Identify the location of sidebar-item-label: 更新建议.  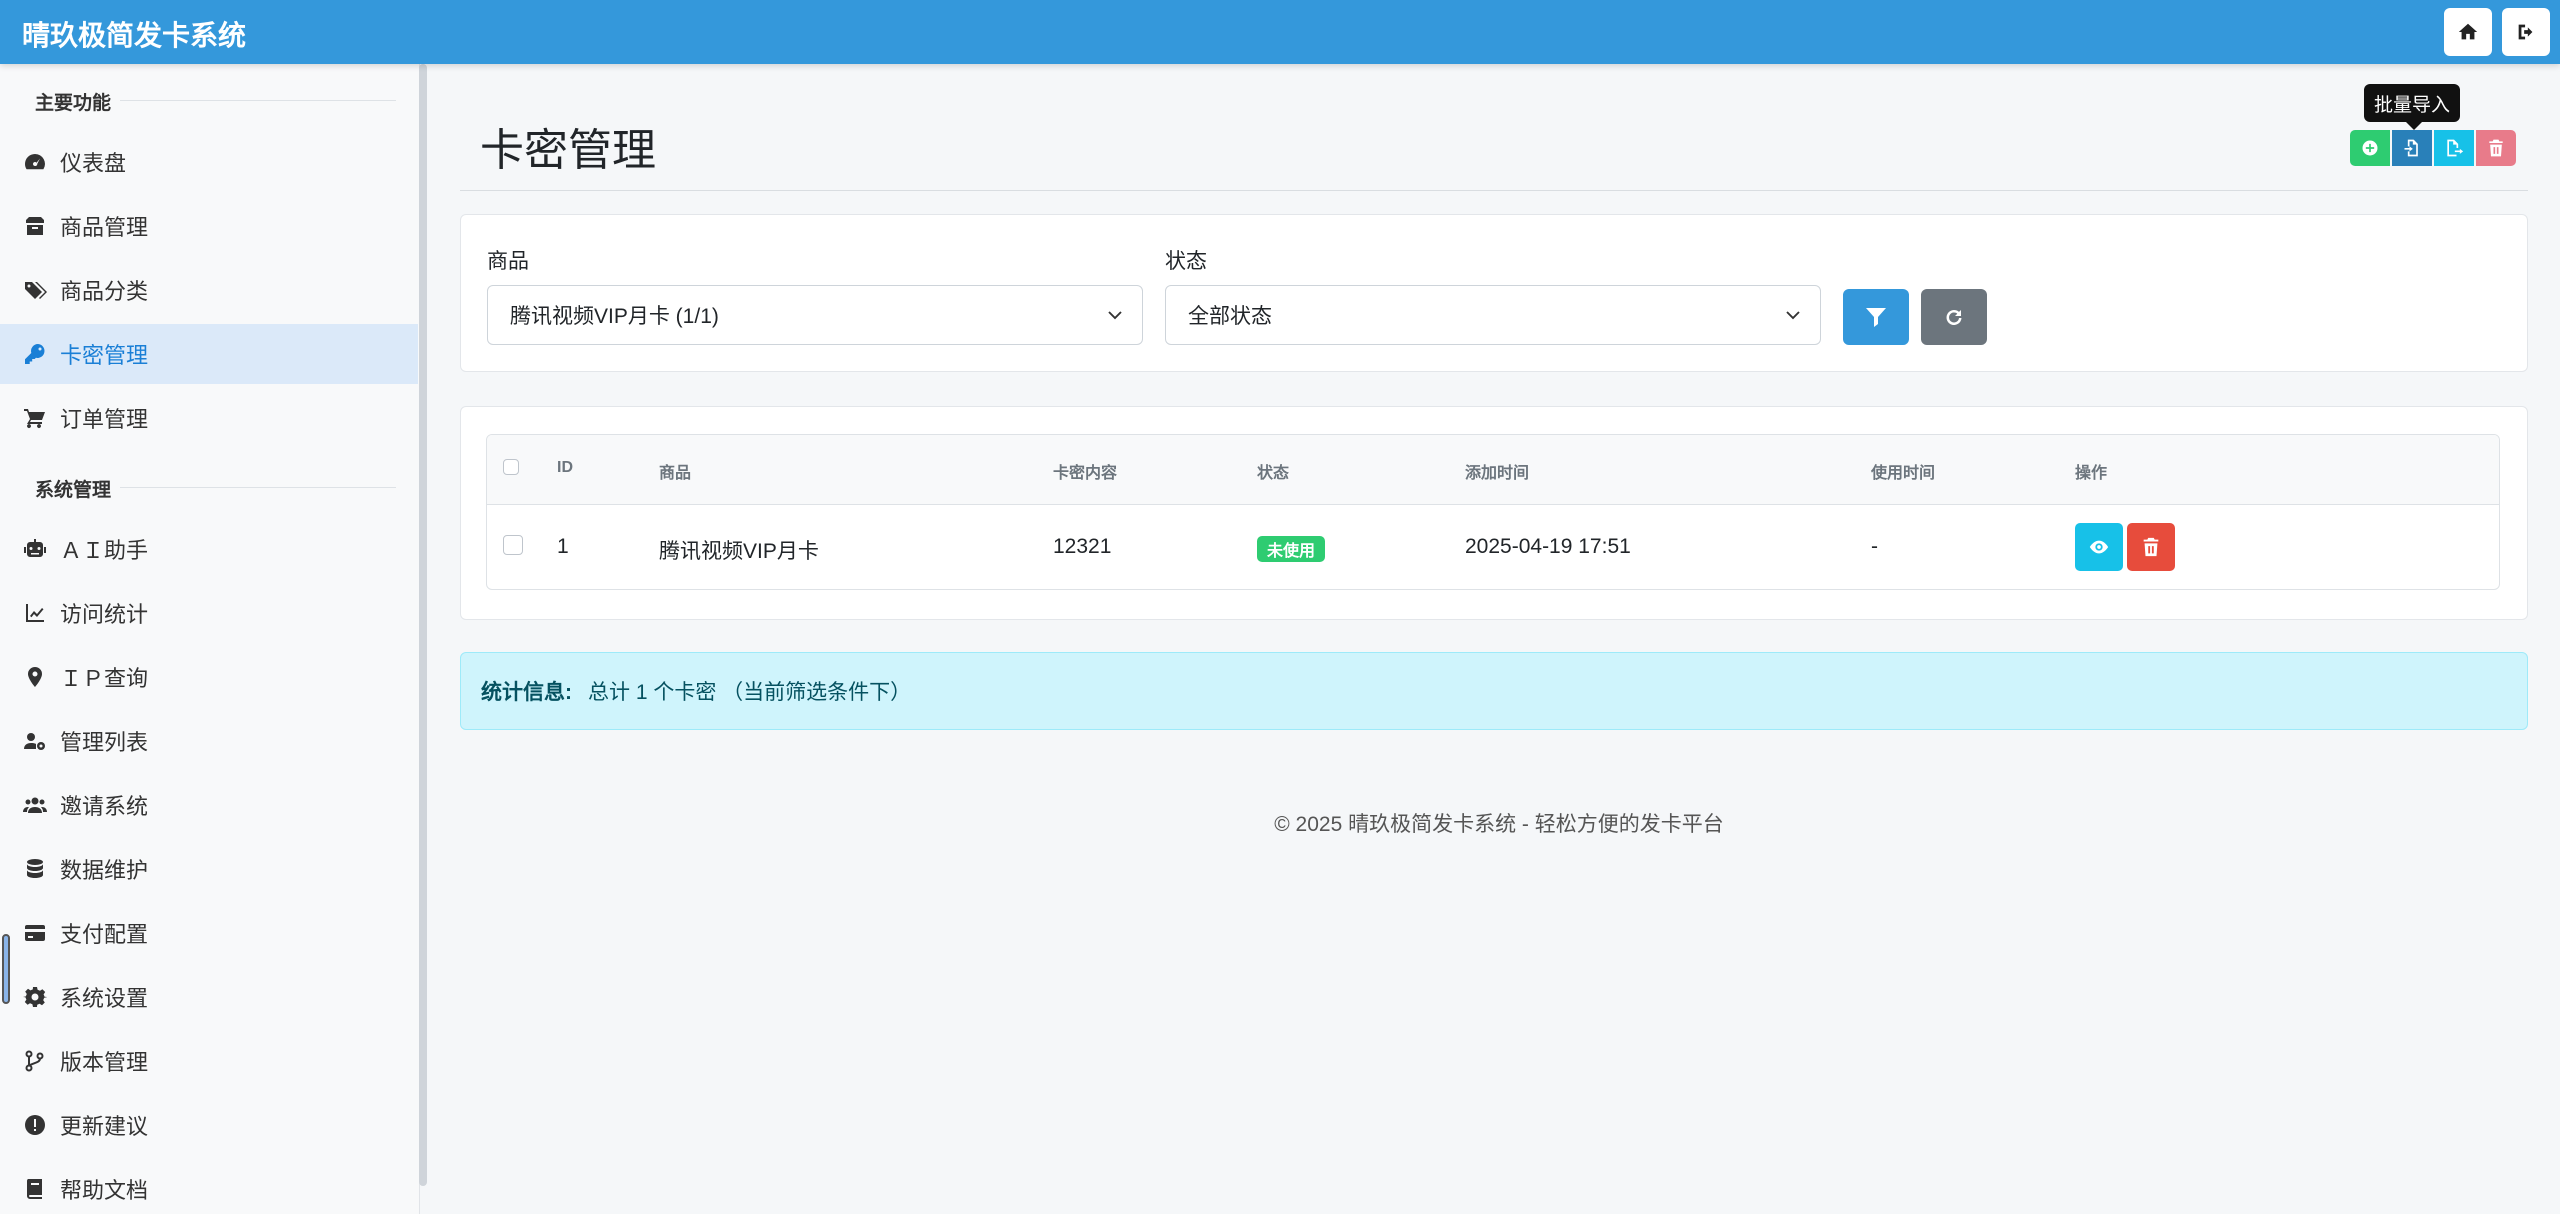
(104, 1126).